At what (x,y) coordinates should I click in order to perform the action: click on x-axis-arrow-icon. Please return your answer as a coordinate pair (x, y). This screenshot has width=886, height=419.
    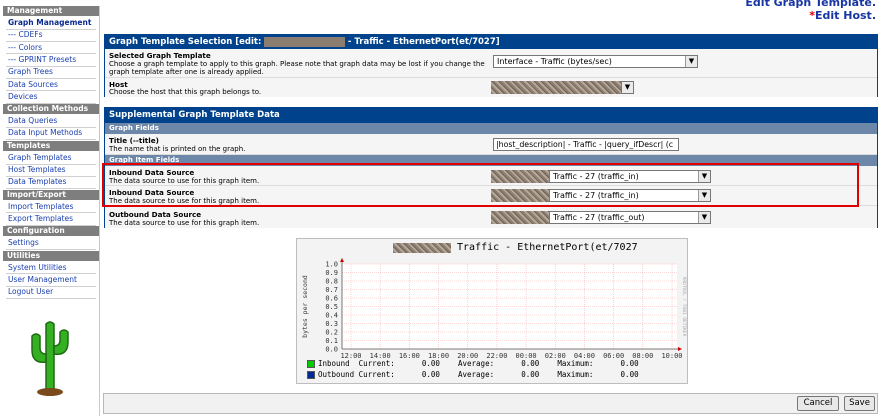
    Looking at the image, I should click on (680, 349).